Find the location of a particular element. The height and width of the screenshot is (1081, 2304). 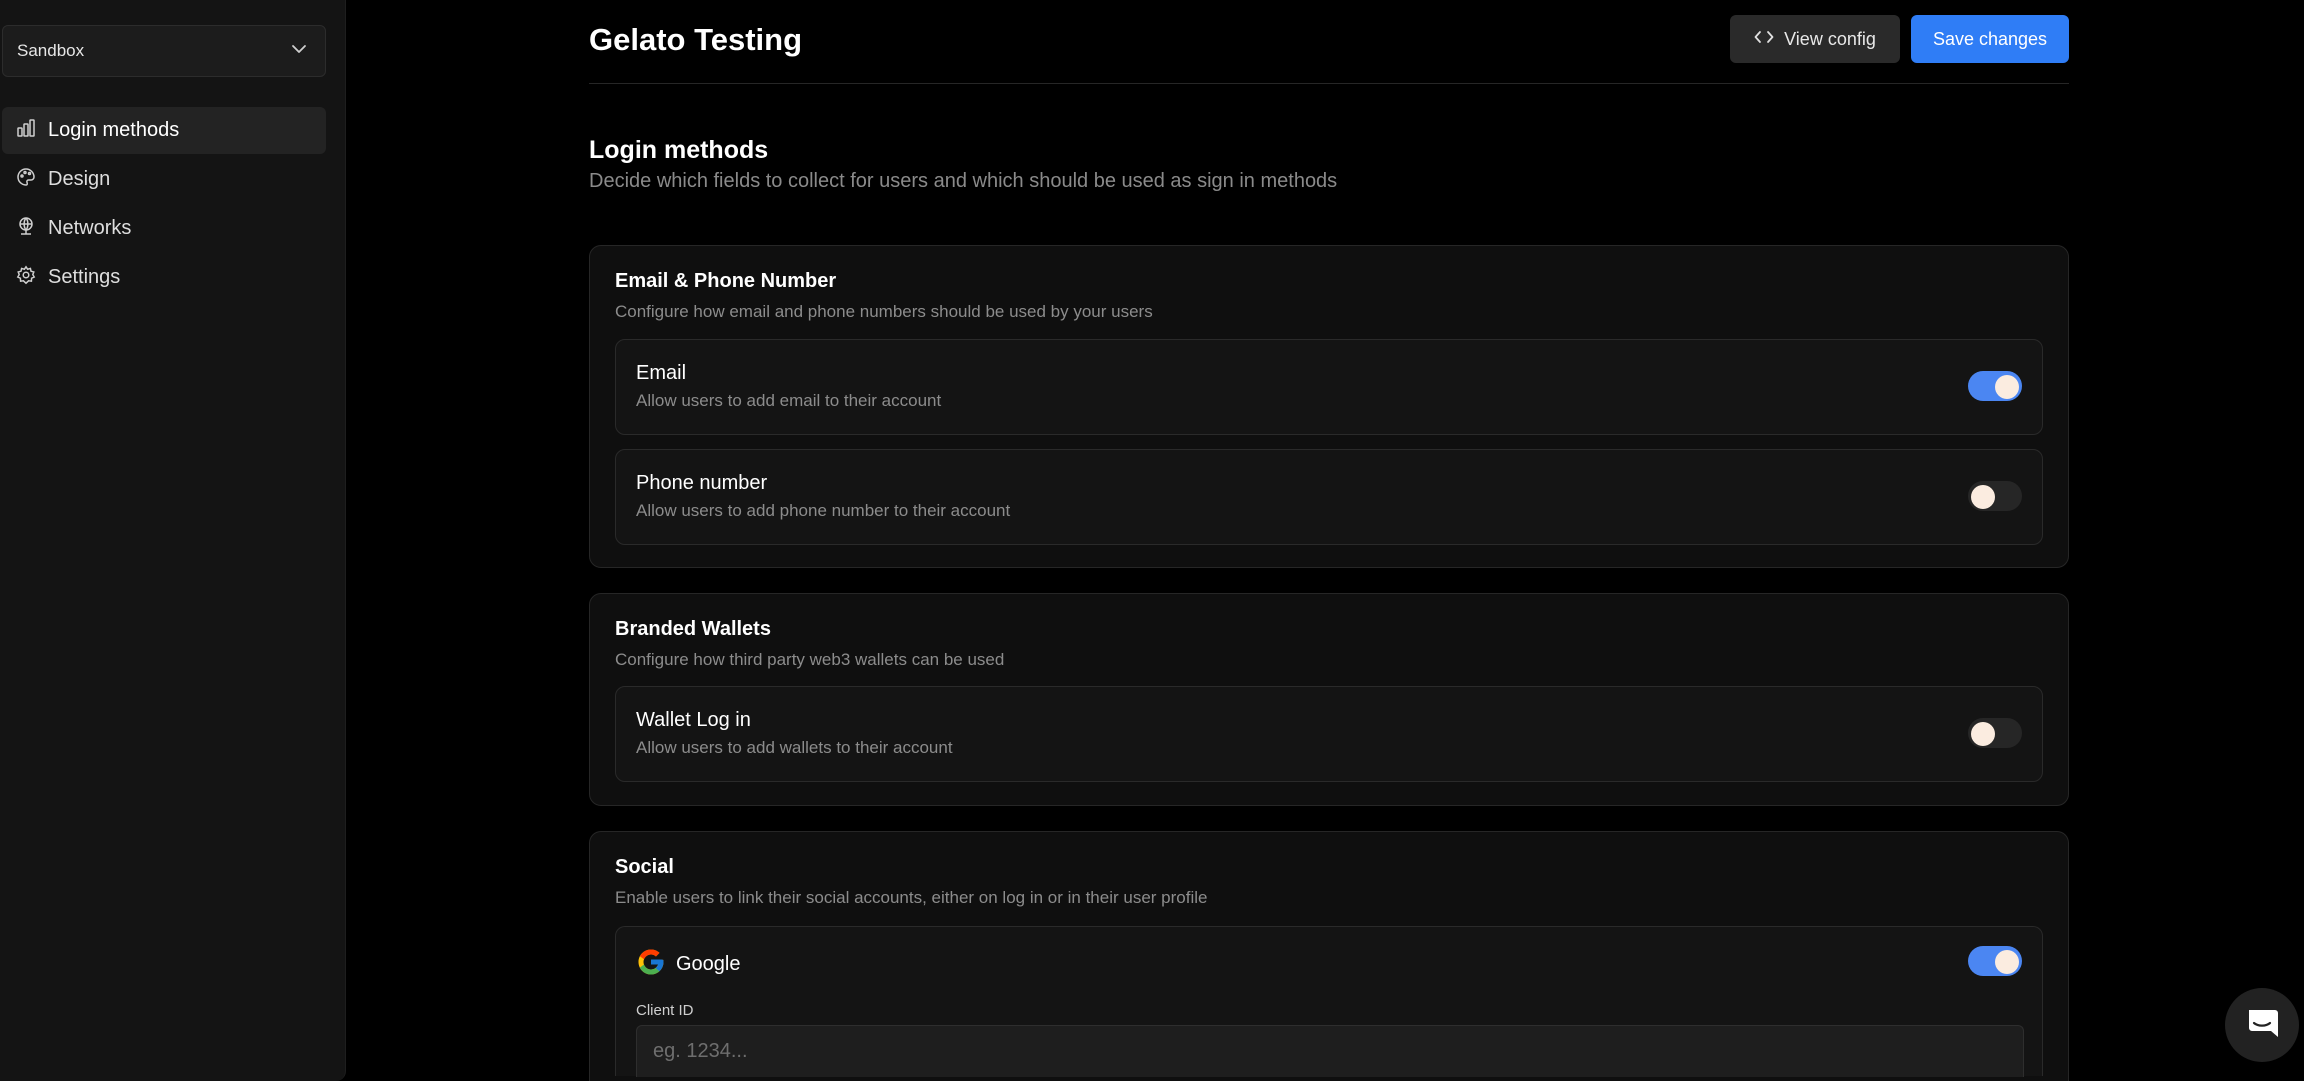

row-title: Phone number is located at coordinates (702, 483).